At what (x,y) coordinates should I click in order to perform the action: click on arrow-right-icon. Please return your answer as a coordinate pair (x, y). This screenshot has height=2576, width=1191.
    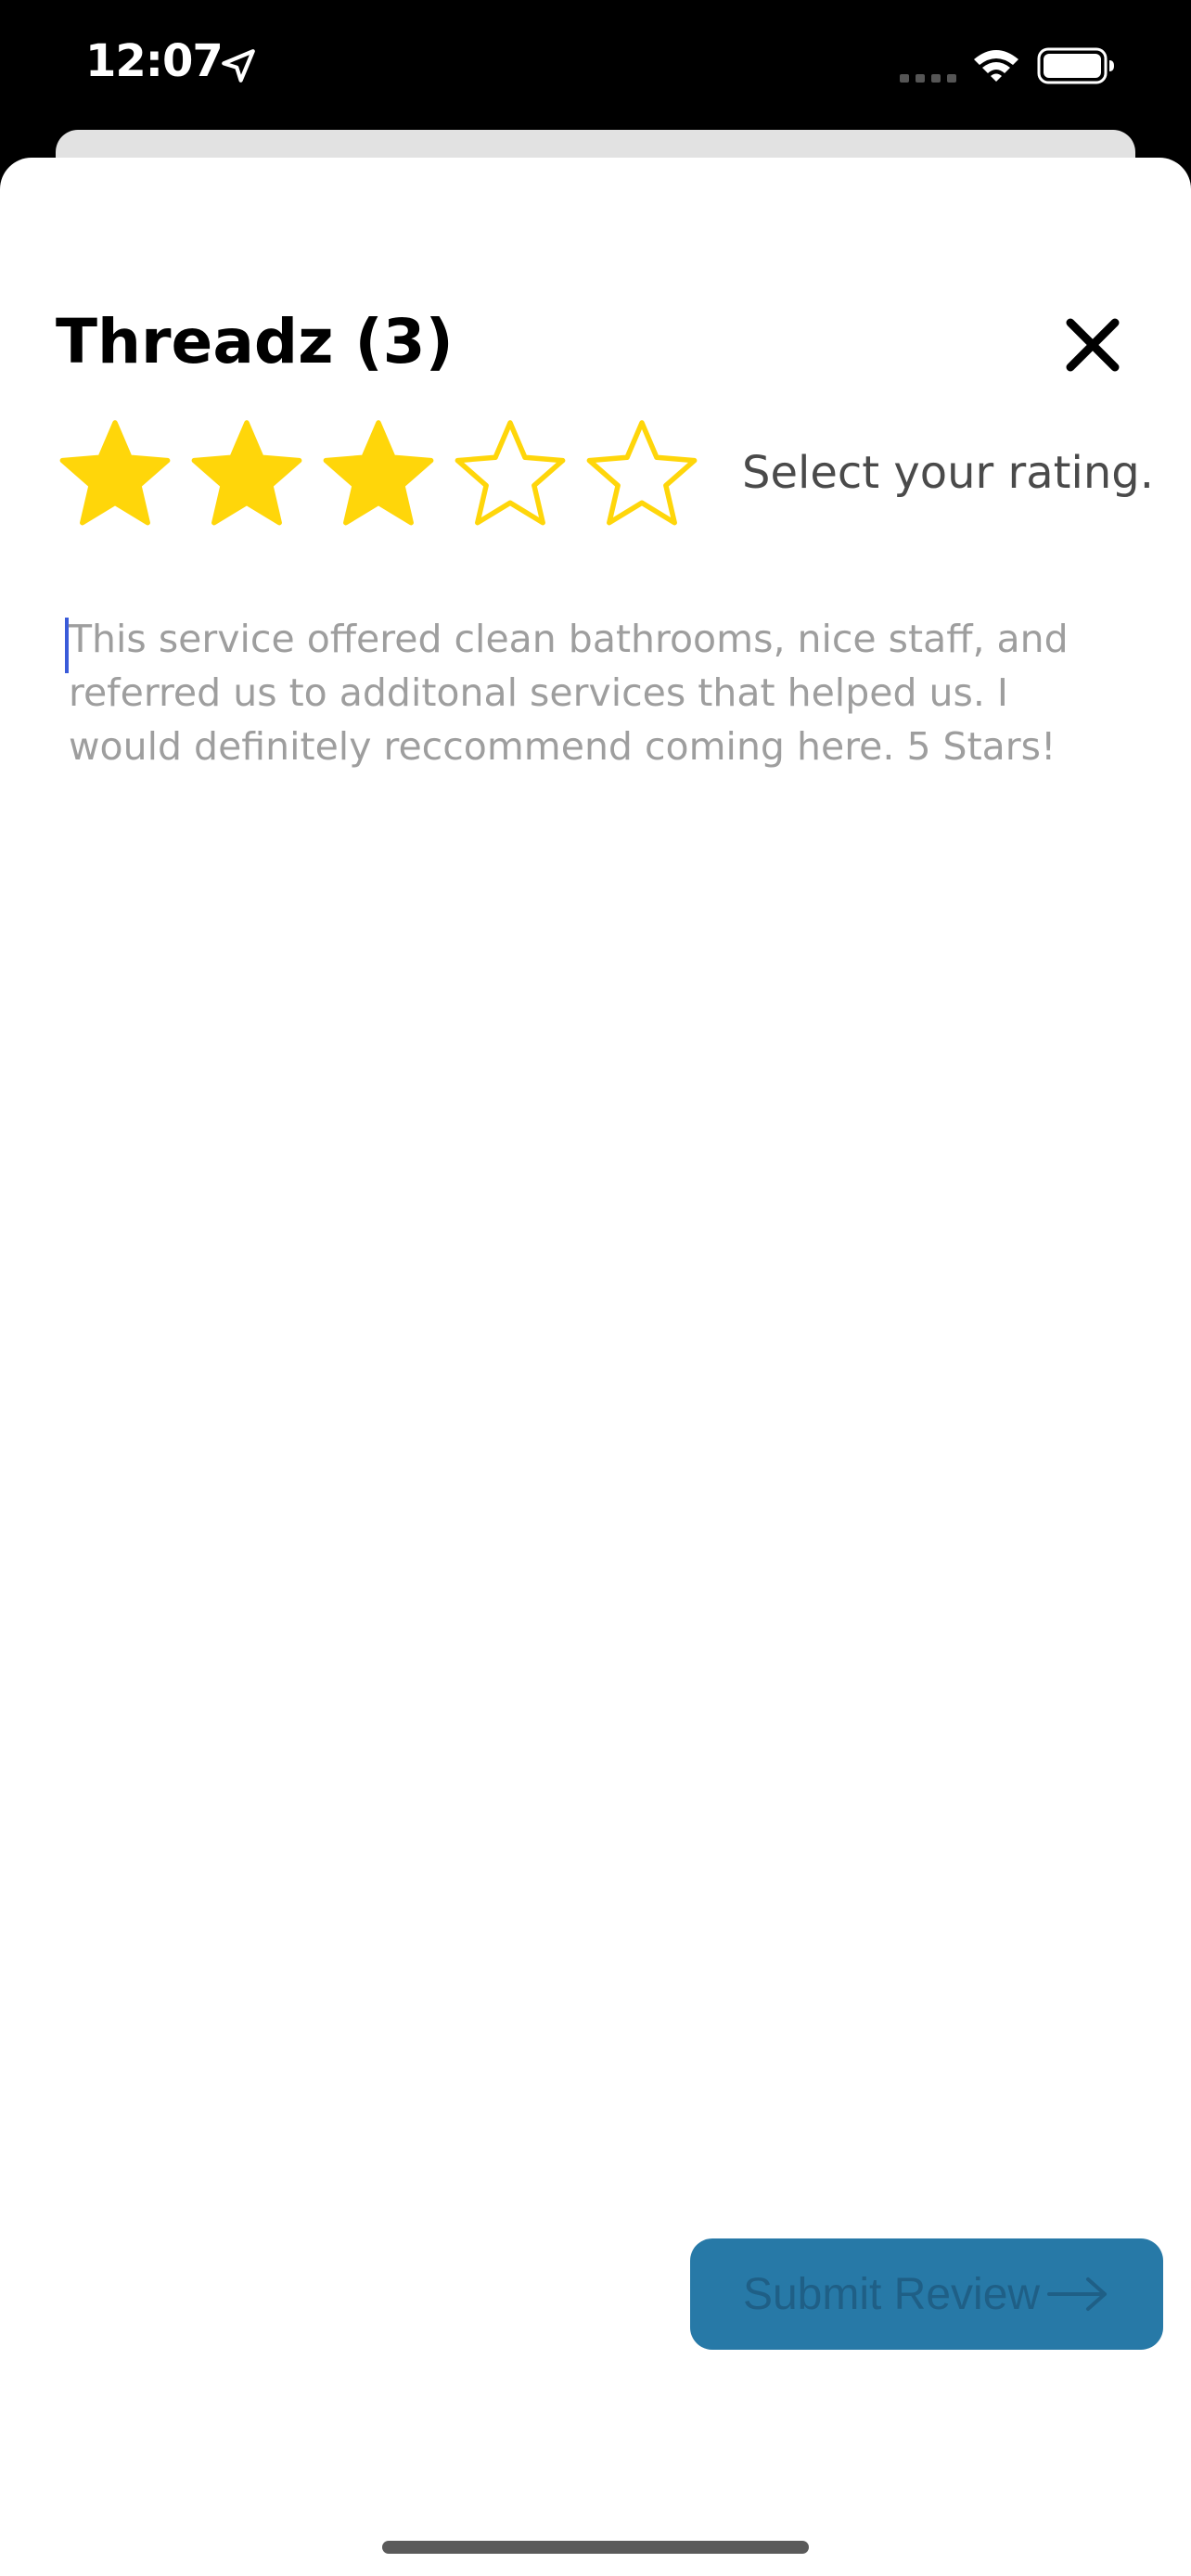
    Looking at the image, I should click on (1077, 2294).